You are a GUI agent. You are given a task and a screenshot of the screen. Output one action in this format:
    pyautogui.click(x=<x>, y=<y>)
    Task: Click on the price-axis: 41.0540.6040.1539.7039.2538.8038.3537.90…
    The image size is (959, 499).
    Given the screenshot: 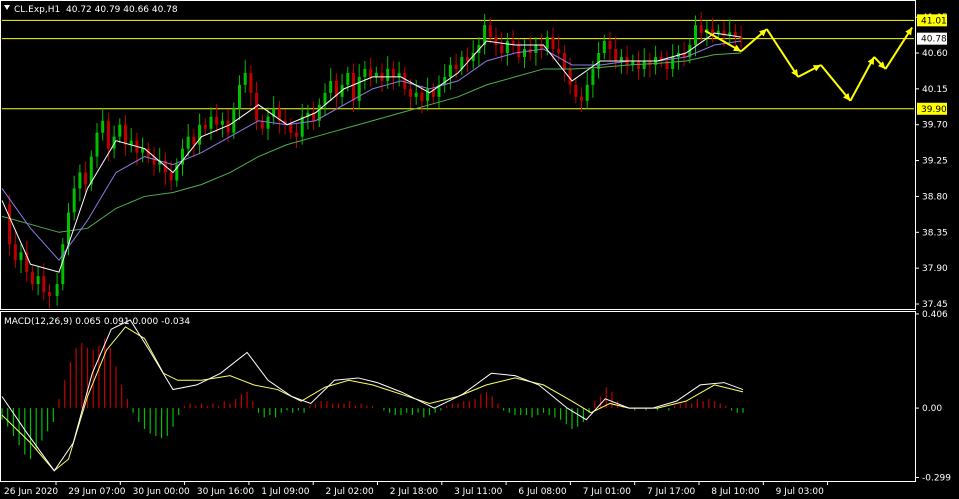 What is the action you would take?
    pyautogui.click(x=931, y=161)
    